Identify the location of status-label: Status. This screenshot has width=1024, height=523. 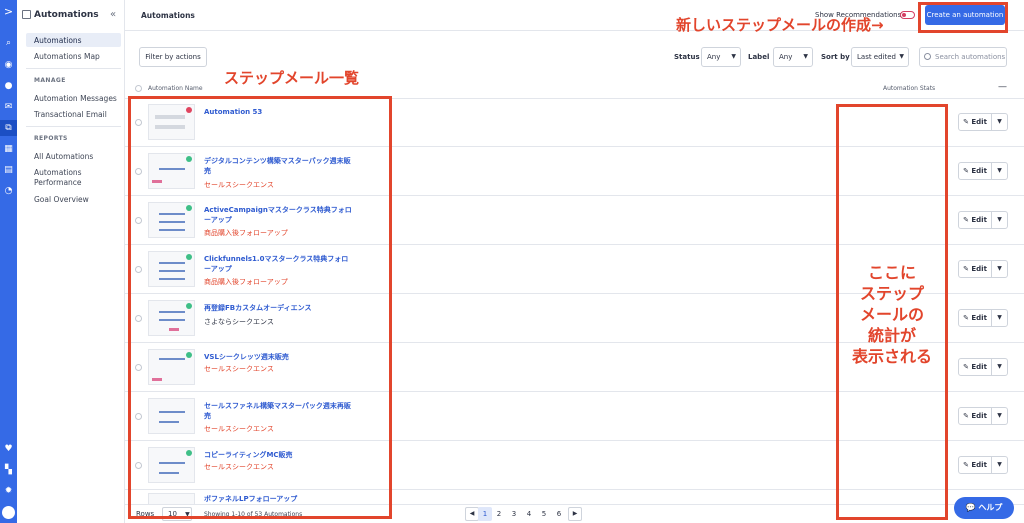
(687, 57).